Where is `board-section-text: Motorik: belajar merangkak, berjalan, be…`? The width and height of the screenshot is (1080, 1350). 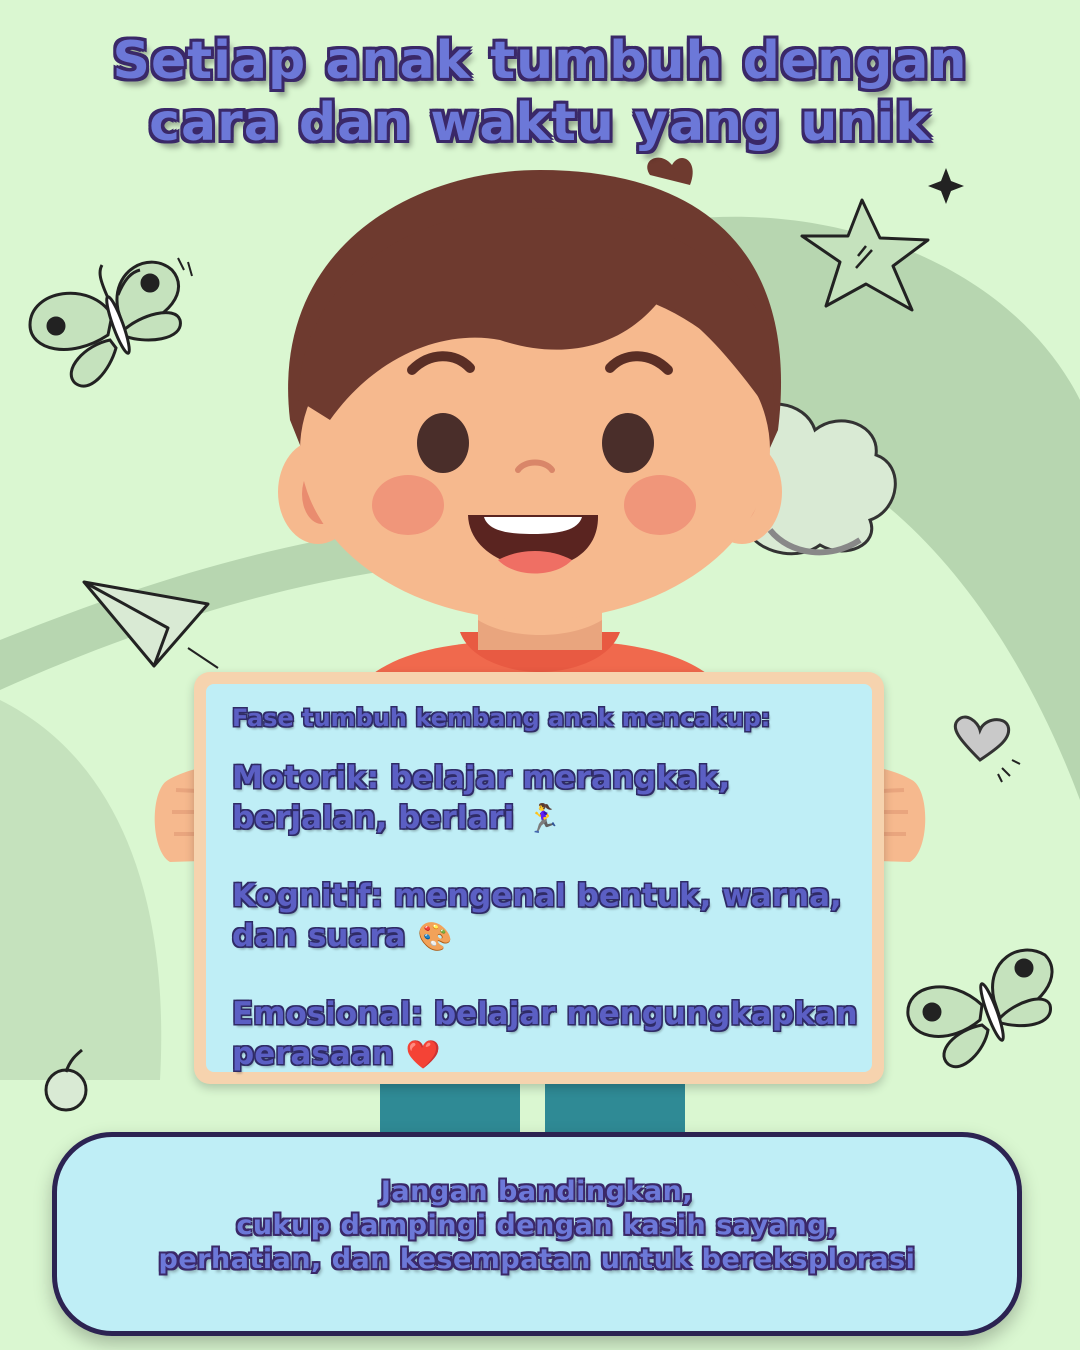
board-section-text: Motorik: belajar merangkak, berjalan, be… is located at coordinates (481, 798).